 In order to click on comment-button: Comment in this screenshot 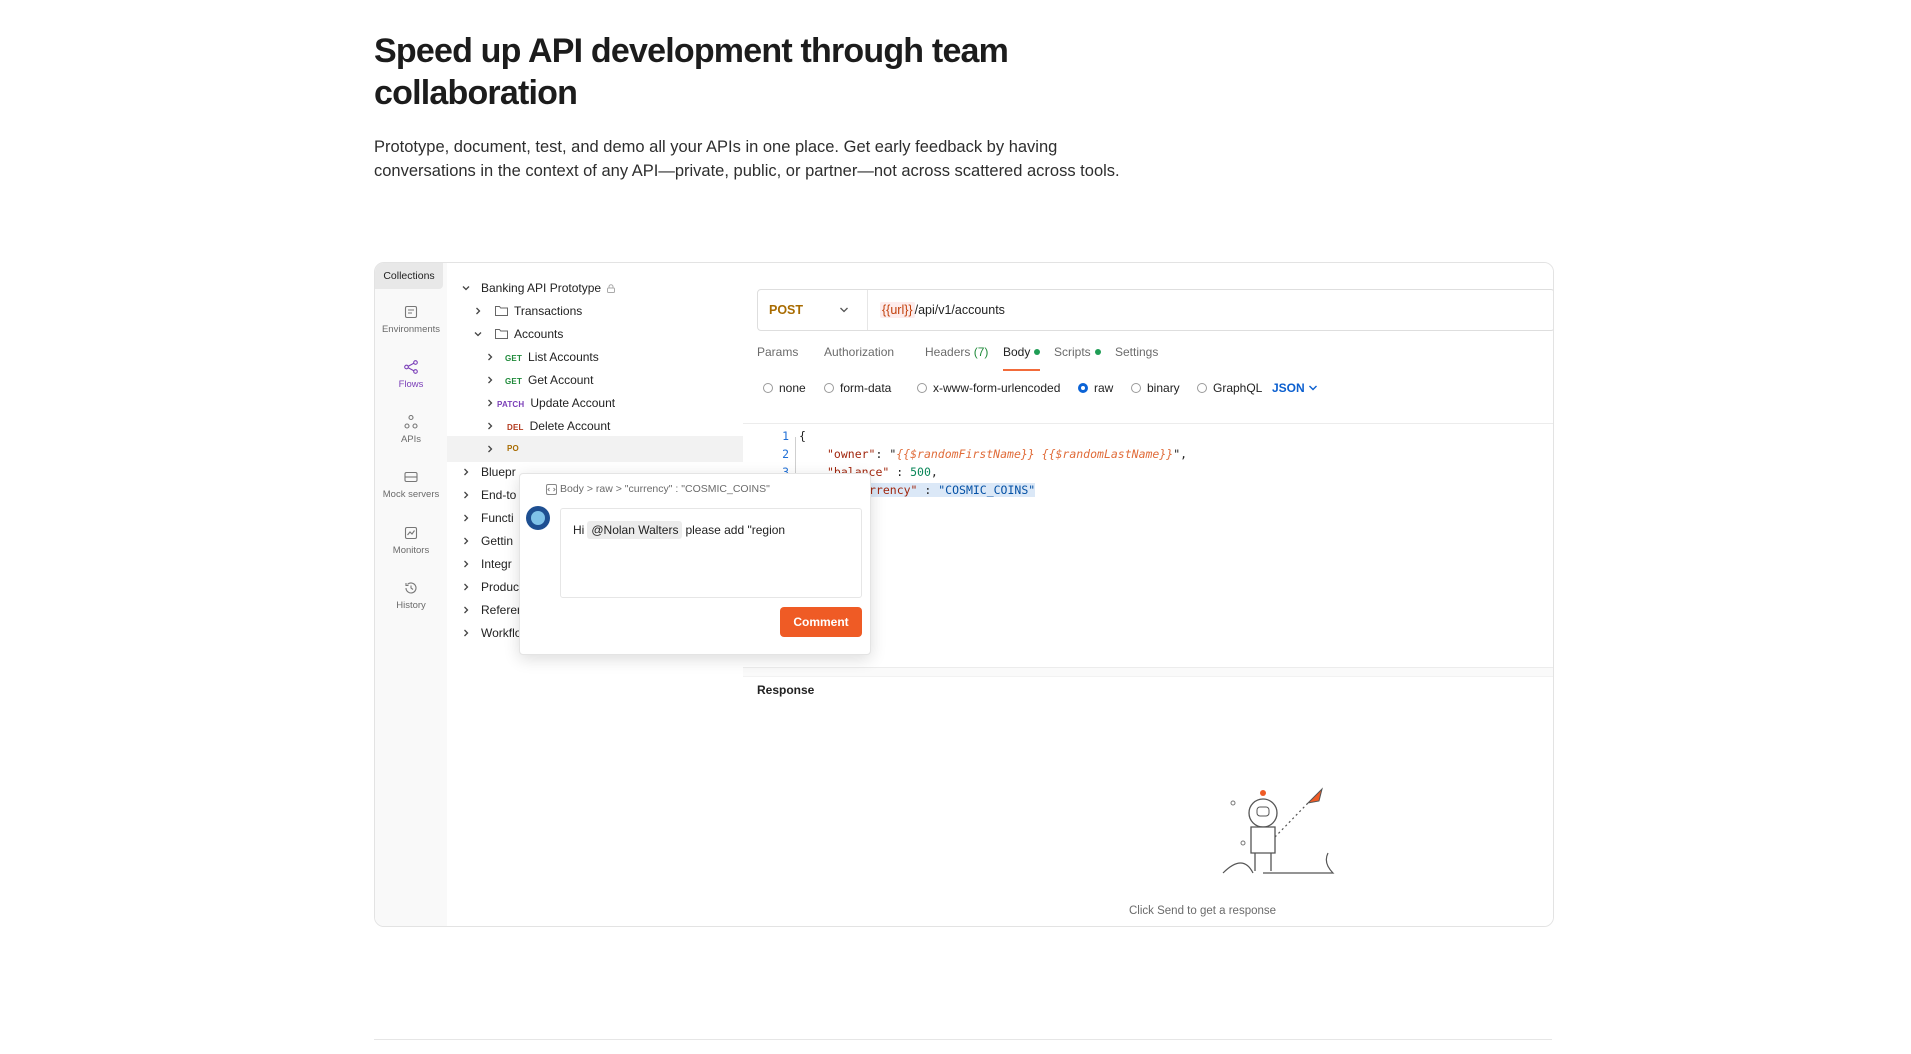, I will do `click(821, 622)`.